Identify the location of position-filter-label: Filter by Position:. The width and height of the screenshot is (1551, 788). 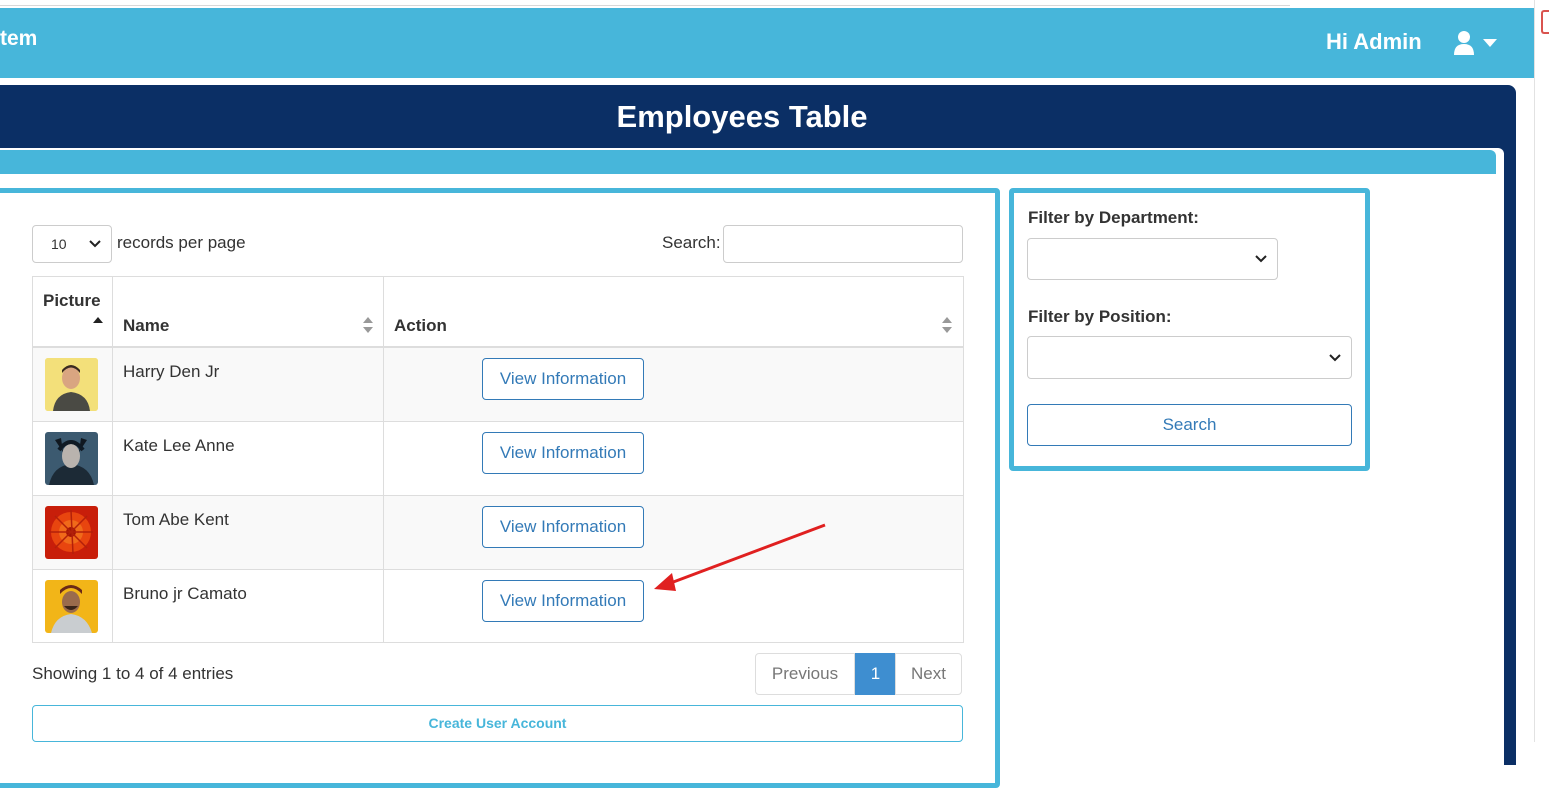
(1100, 316).